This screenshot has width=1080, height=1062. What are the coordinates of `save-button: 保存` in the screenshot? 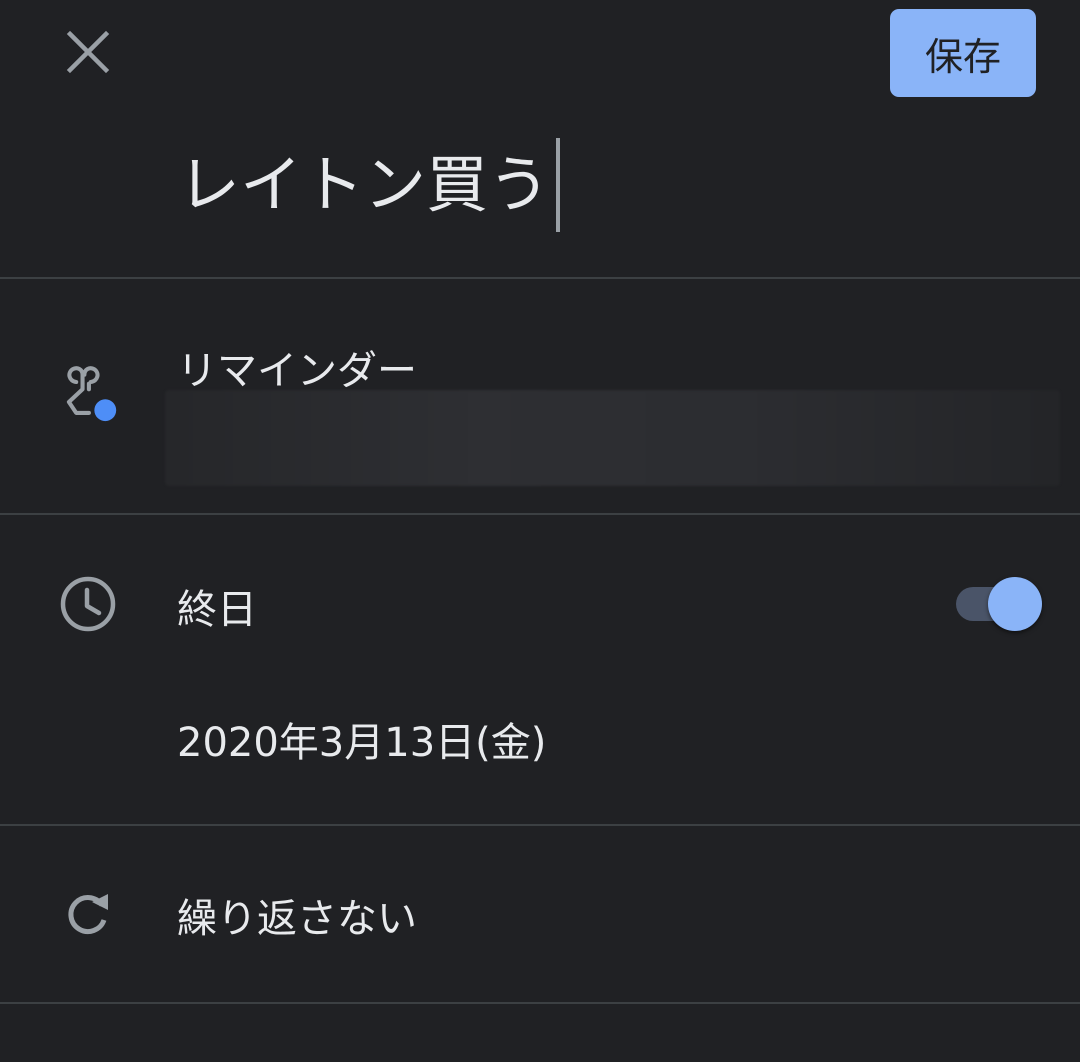 It's located at (963, 53).